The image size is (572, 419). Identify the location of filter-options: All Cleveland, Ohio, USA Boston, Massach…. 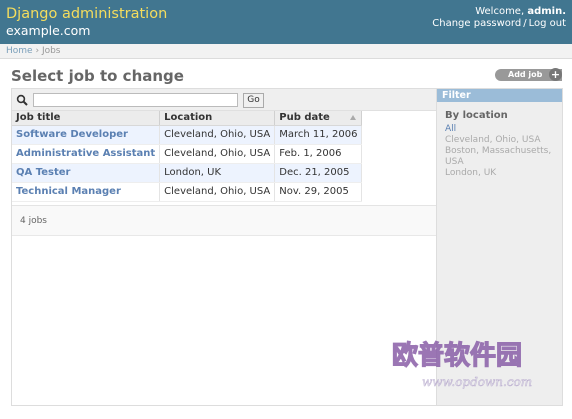
(499, 151).